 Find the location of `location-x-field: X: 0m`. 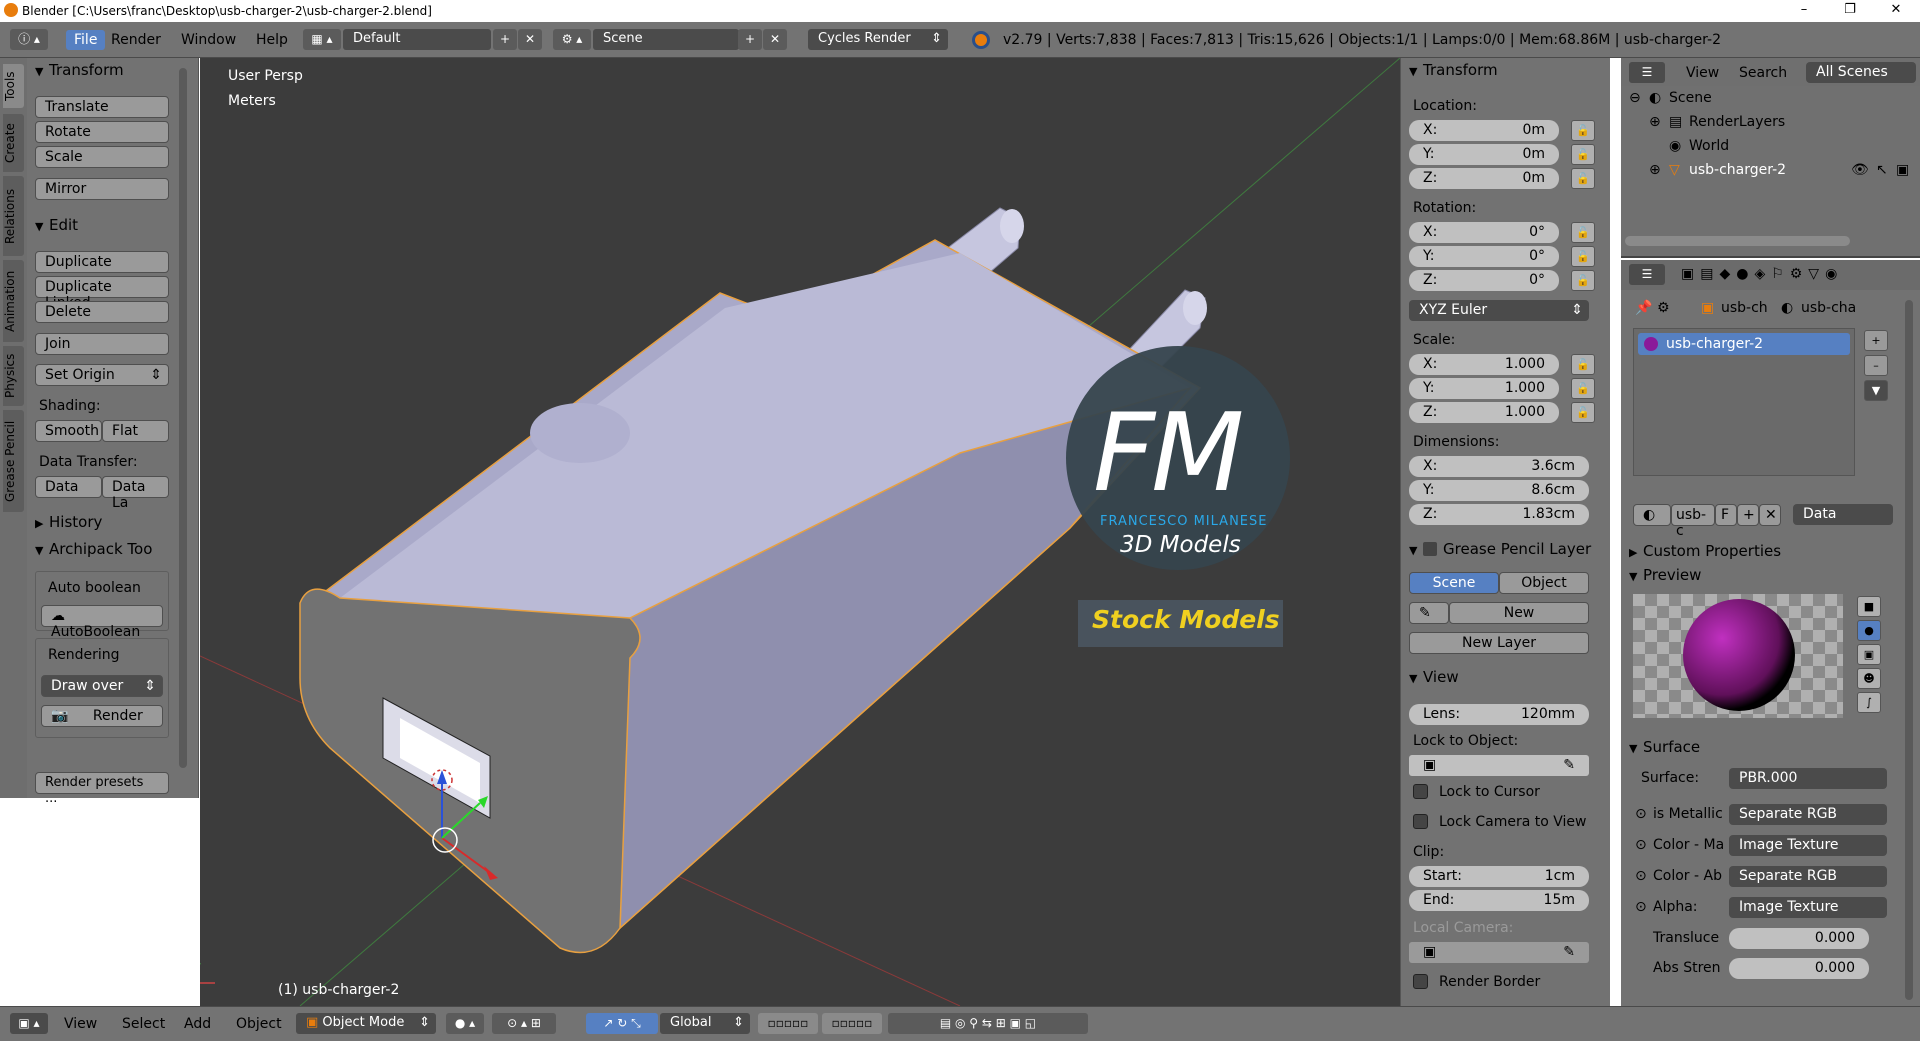

location-x-field: X: 0m is located at coordinates (1484, 130).